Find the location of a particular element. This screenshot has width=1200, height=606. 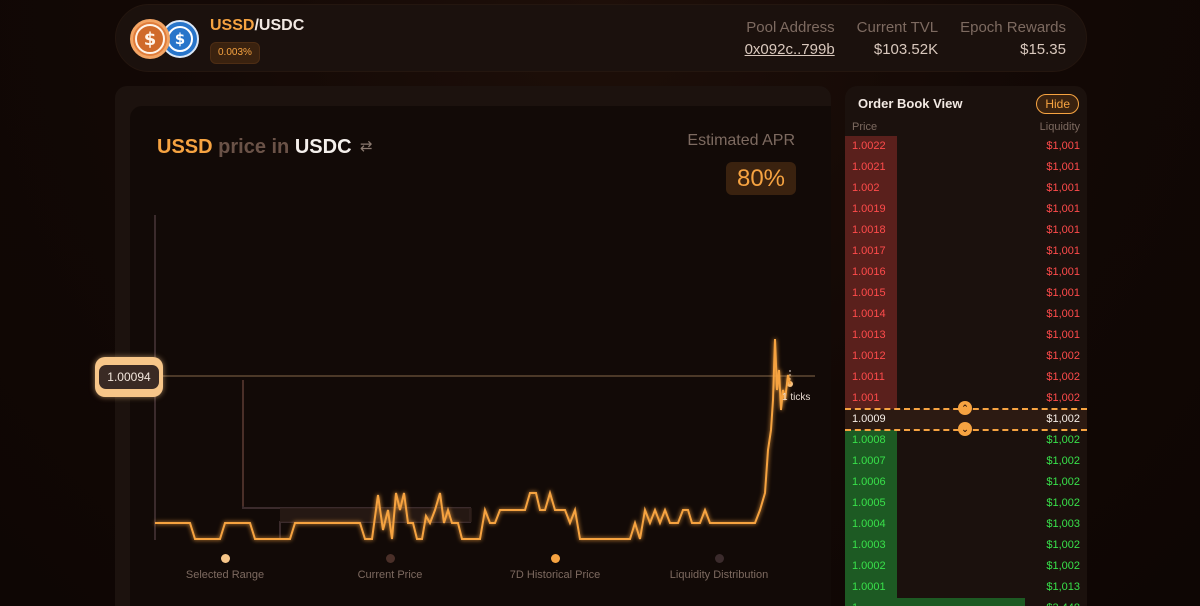

pool-address-link: 0x092c..799b is located at coordinates (790, 50).